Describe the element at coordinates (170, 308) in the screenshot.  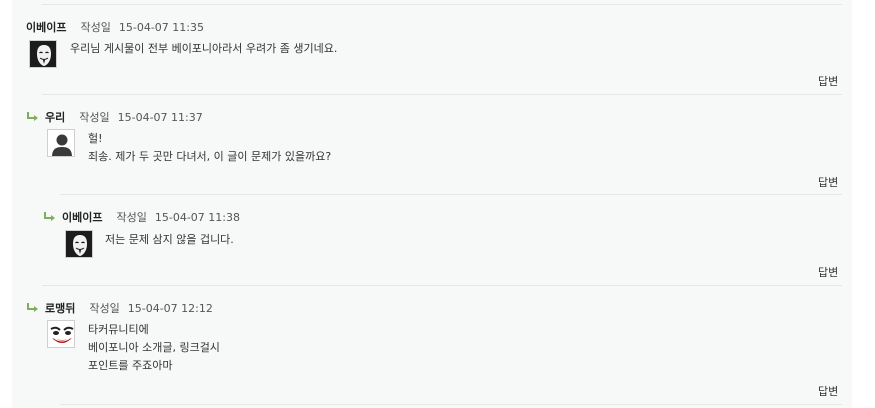
I see `comment-date: 15-04-07 12:12` at that location.